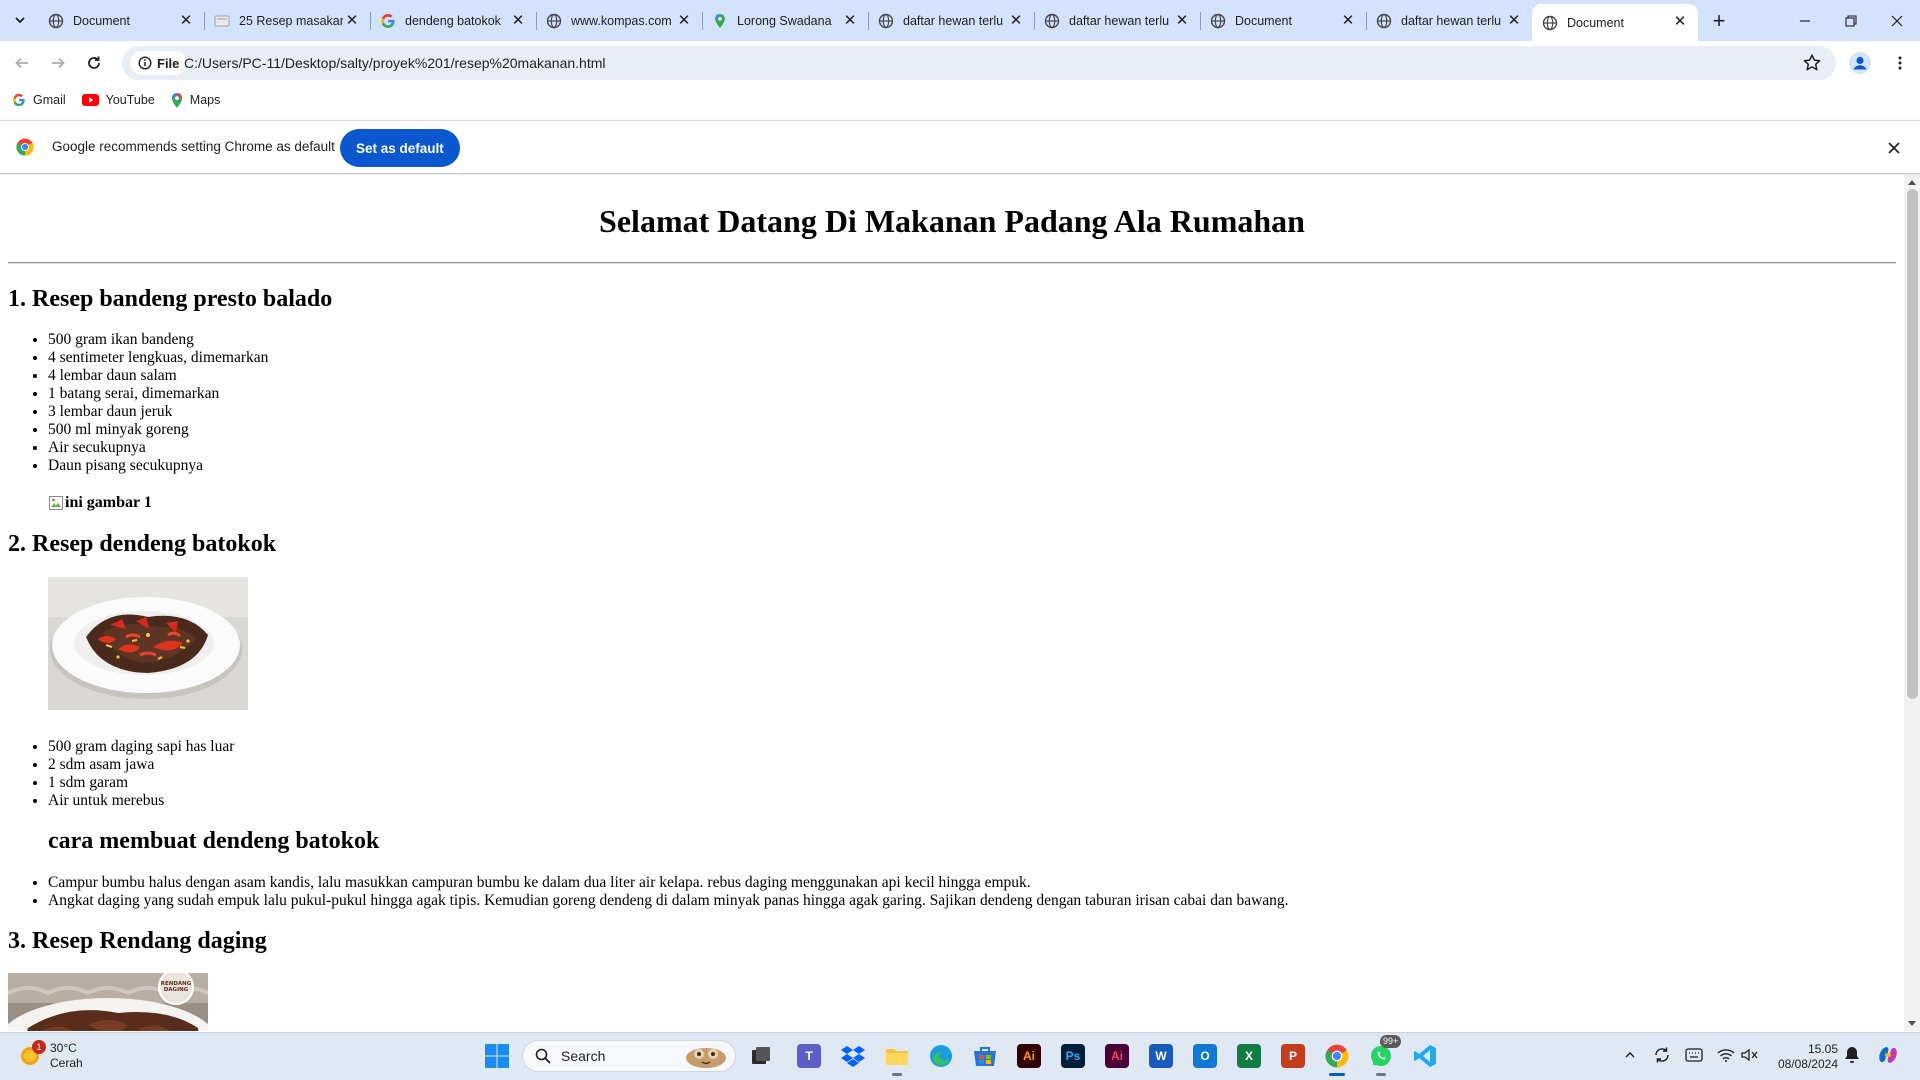  I want to click on new-tab-button: +, so click(1719, 20).